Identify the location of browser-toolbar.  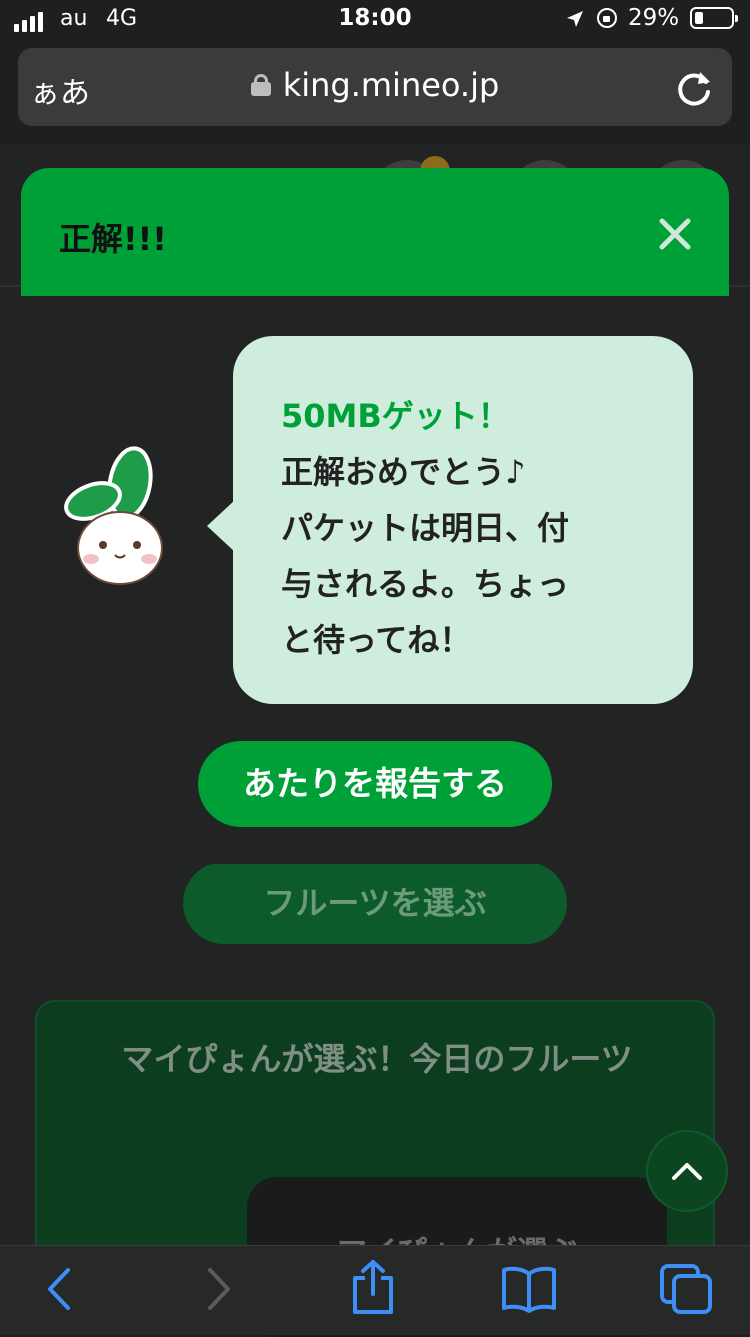
(375, 1290).